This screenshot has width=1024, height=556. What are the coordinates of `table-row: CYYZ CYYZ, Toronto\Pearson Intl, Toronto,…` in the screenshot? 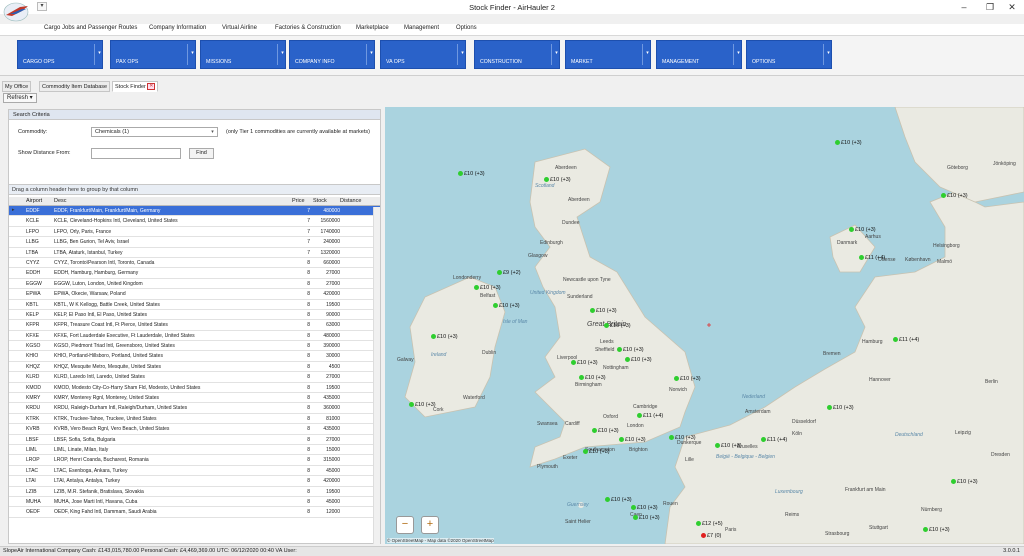 It's located at (194, 263).